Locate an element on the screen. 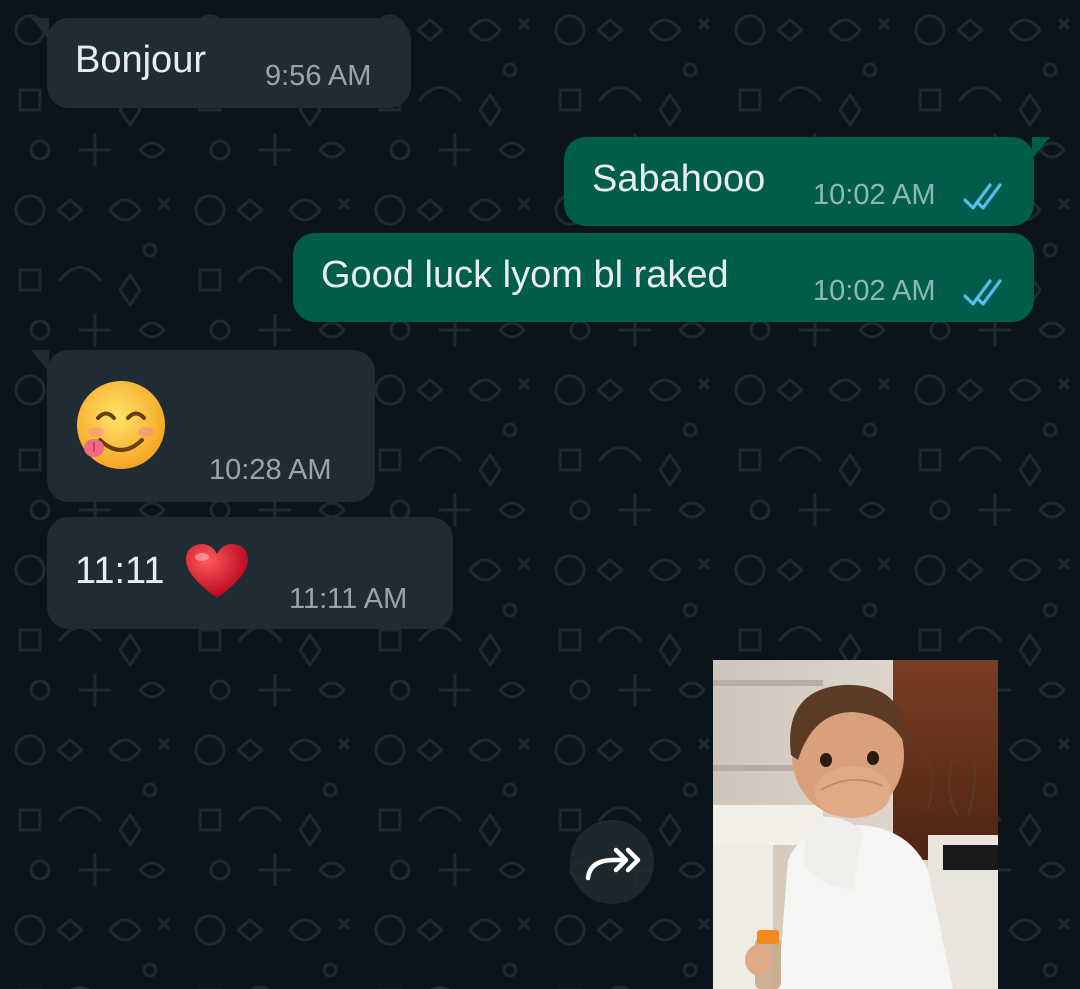 This screenshot has height=989, width=1080. toddler-photo is located at coordinates (855, 824).